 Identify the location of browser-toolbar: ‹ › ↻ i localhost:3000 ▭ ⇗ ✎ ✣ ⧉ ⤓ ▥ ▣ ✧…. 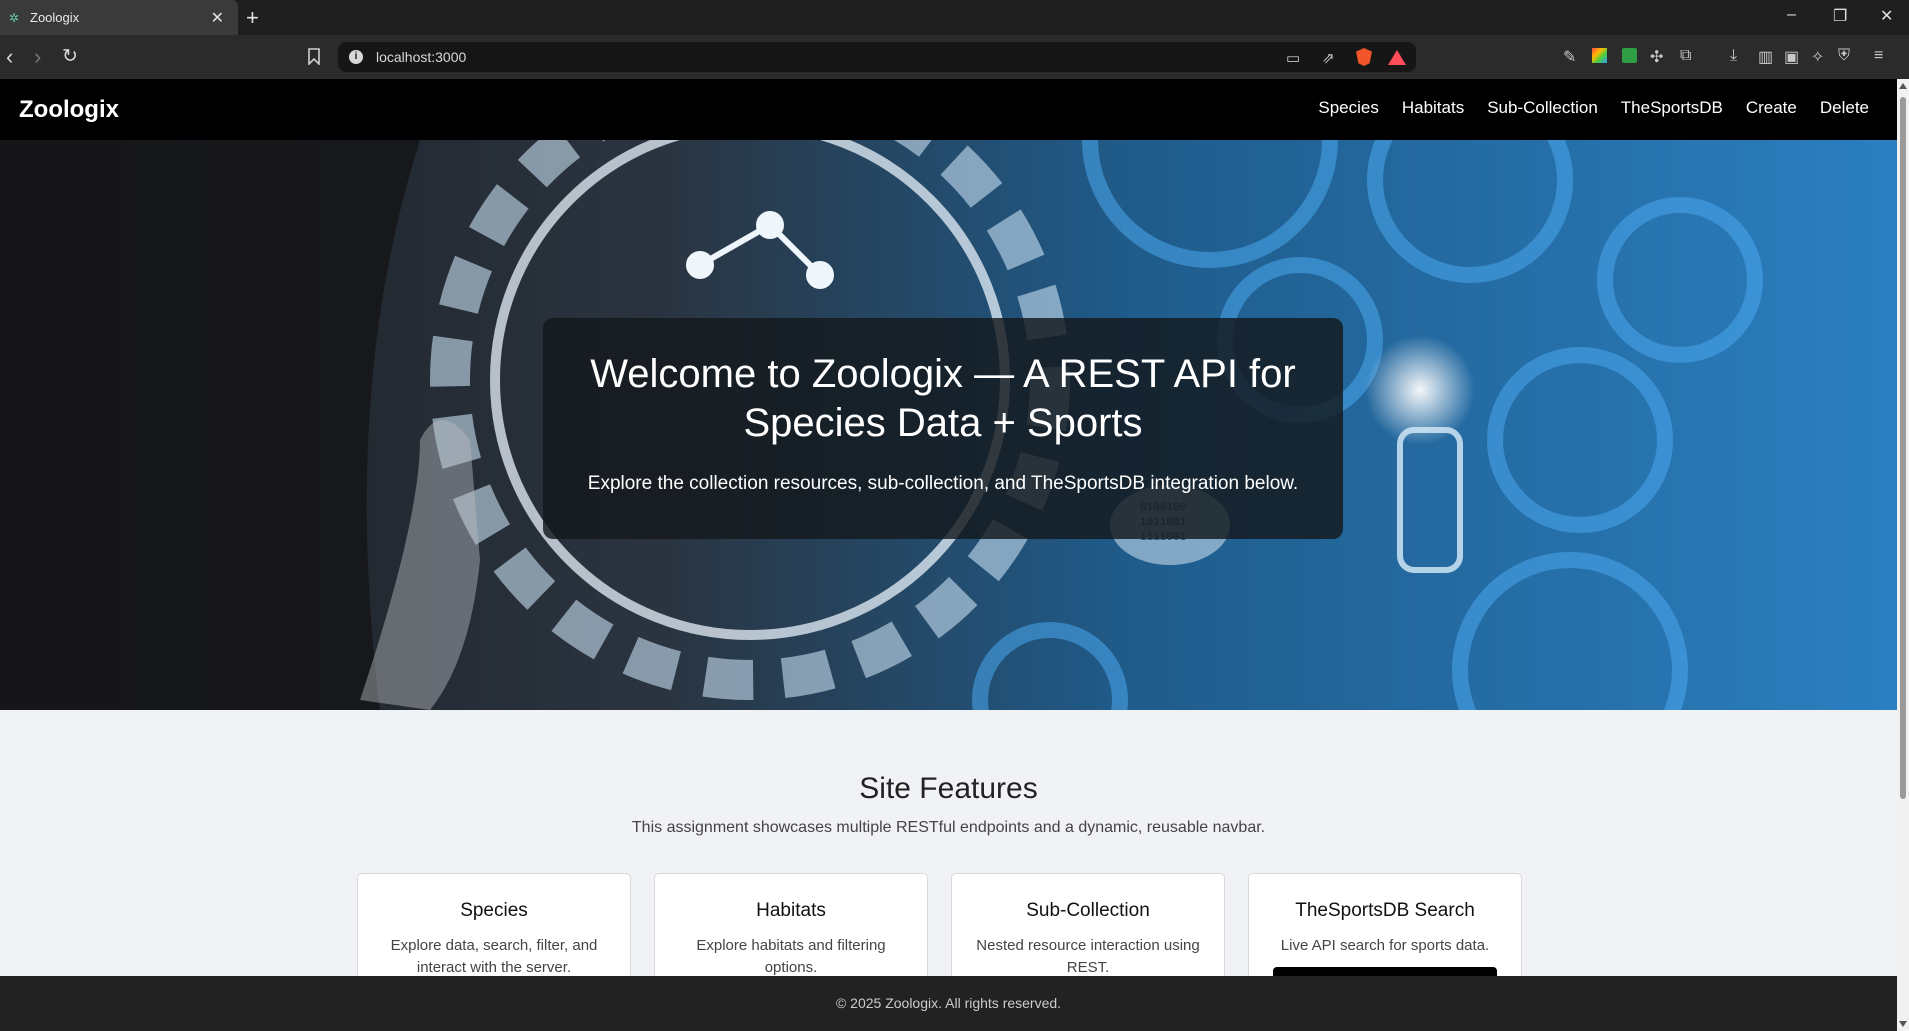
(954, 57).